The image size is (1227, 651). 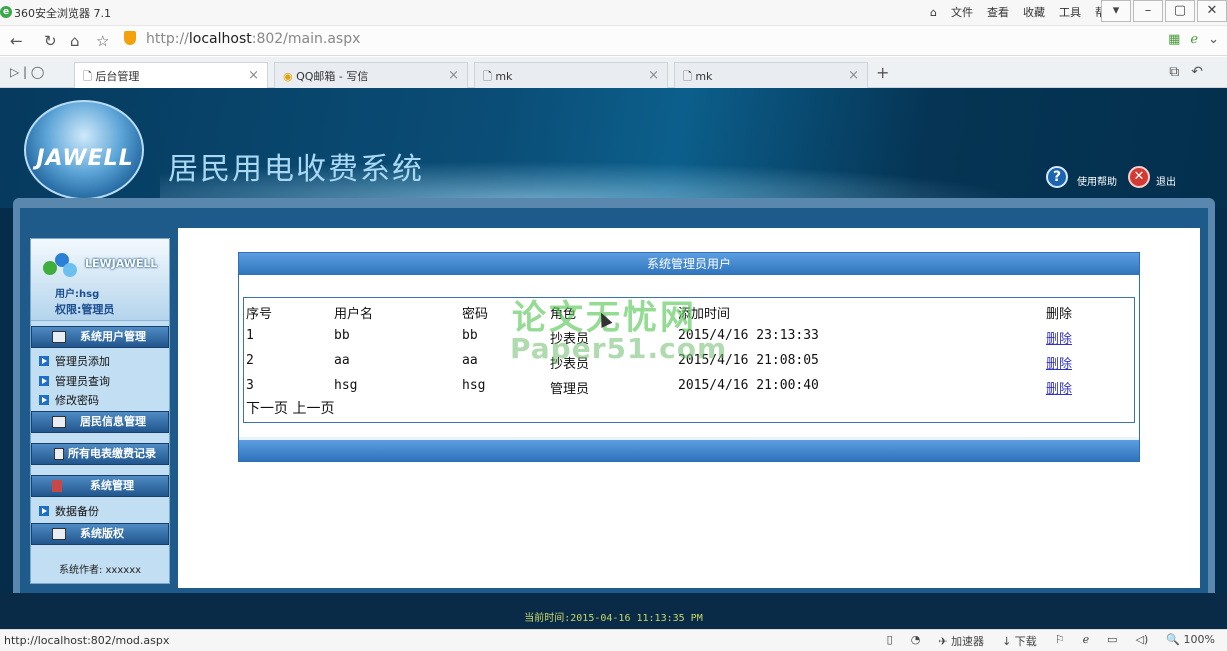 I want to click on close-button: ✕, so click(x=1212, y=11).